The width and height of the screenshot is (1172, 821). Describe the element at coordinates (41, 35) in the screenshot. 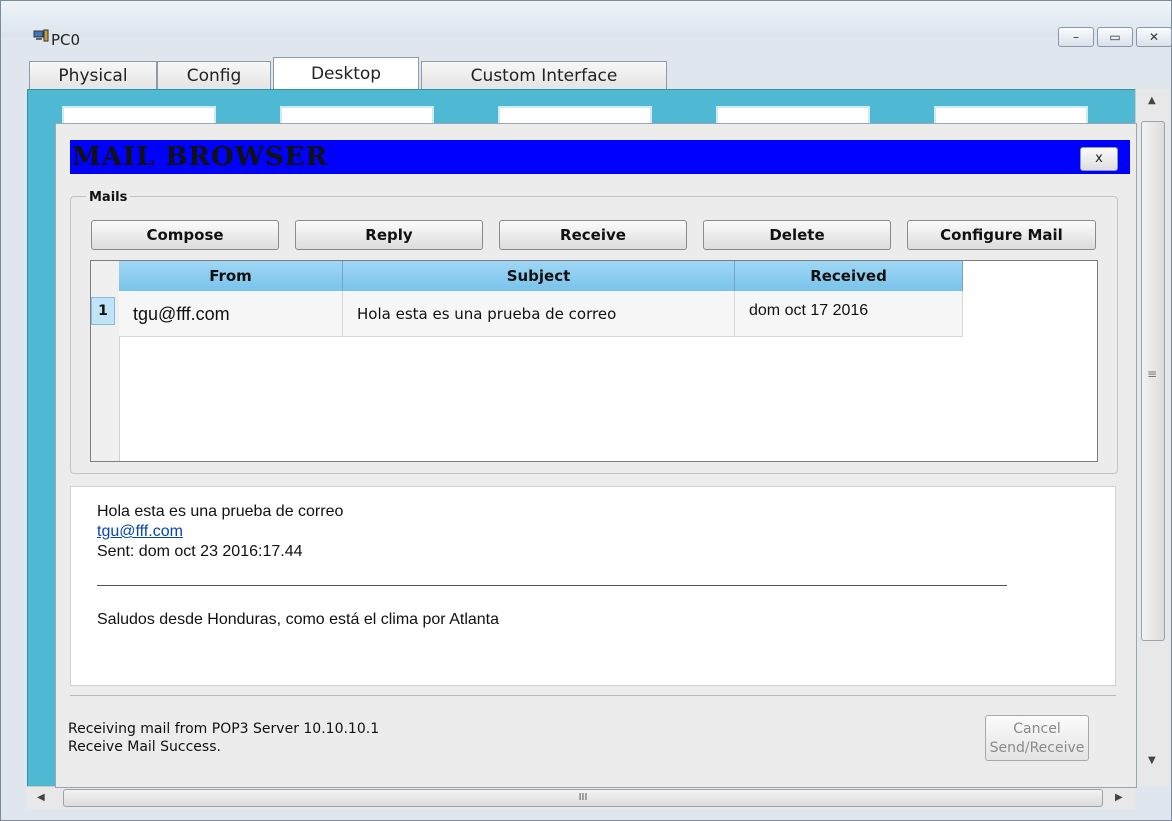

I see `pc-icon` at that location.